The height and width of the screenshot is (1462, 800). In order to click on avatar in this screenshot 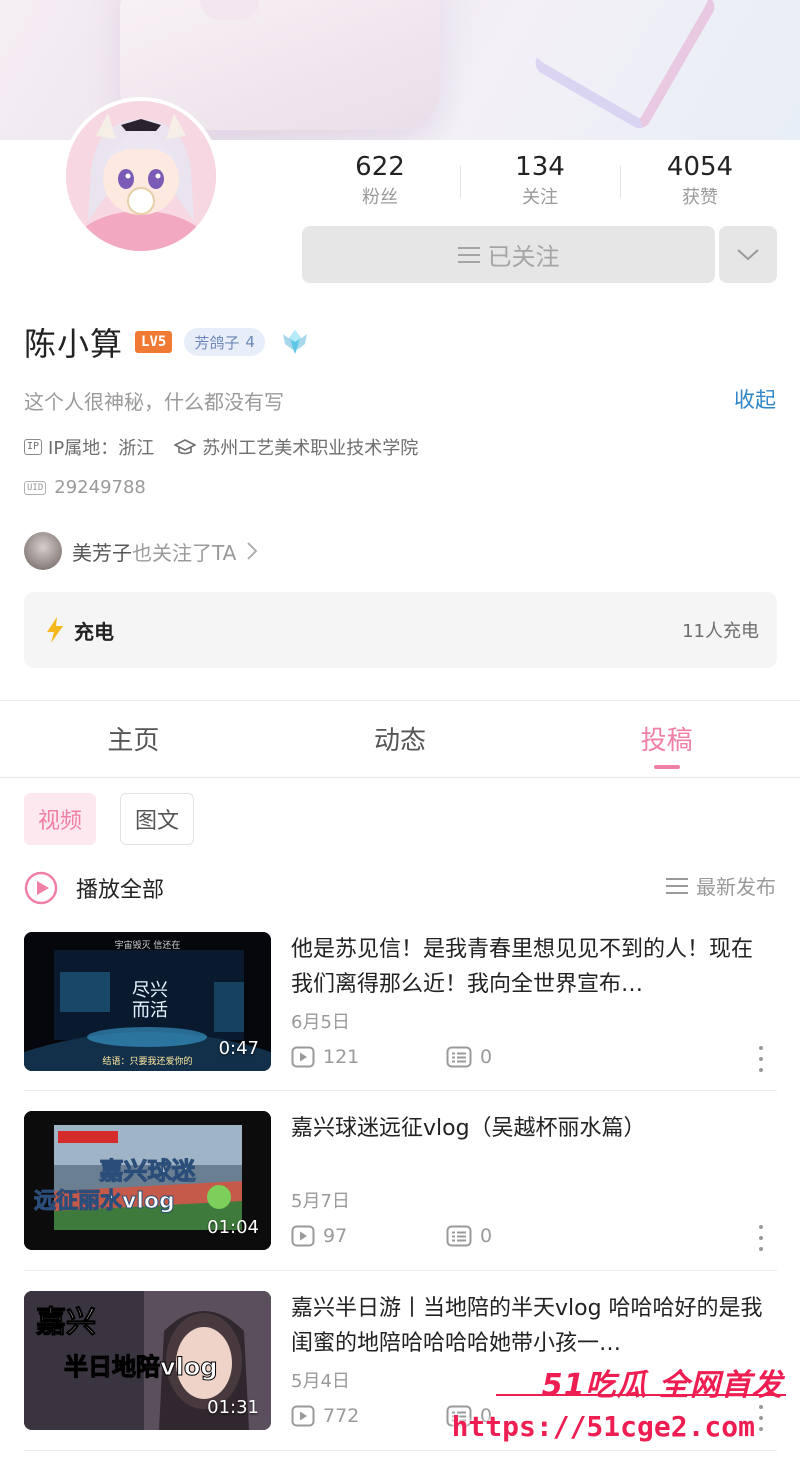, I will do `click(141, 176)`.